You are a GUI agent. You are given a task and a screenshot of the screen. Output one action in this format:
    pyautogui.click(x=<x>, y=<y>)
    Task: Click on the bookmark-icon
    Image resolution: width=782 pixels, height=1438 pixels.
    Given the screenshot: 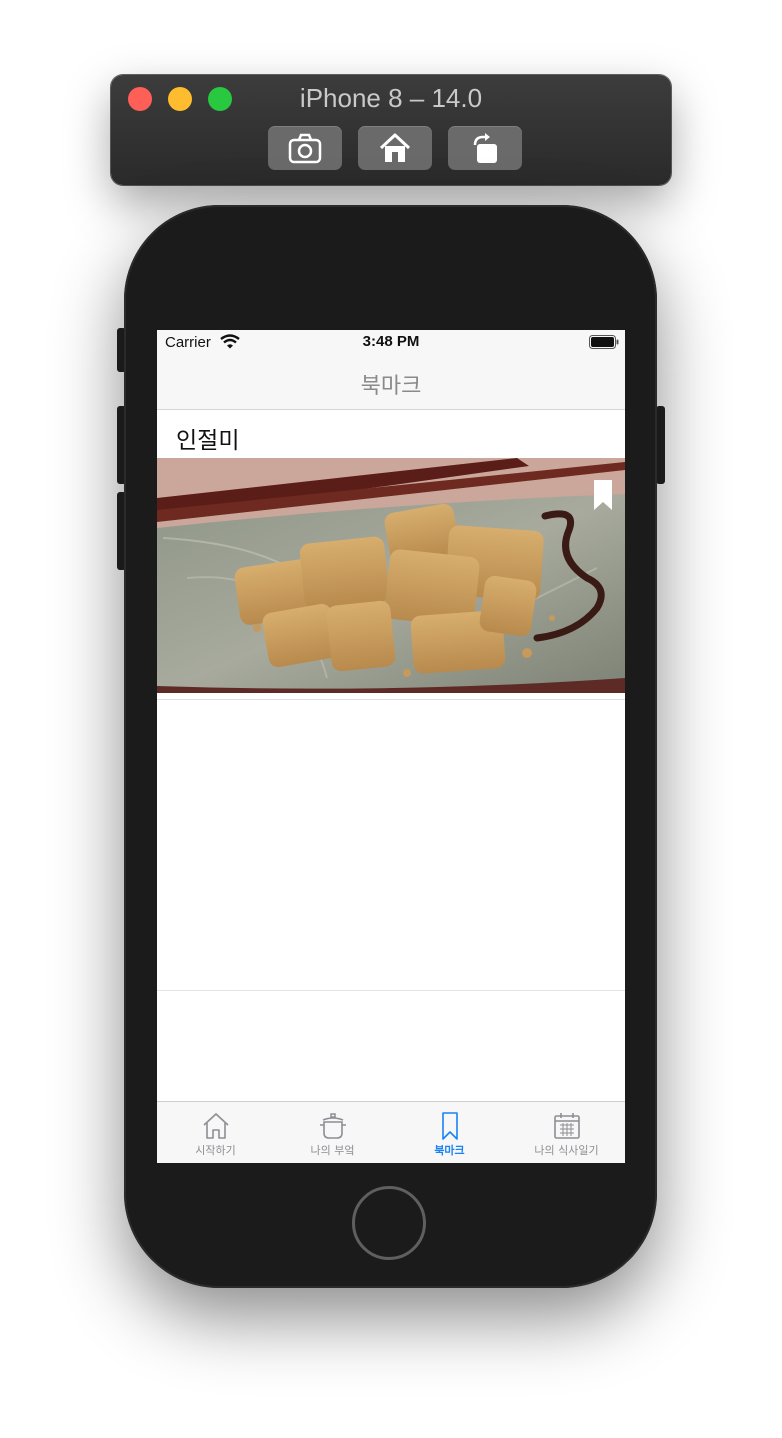 What is the action you would take?
    pyautogui.click(x=449, y=1126)
    